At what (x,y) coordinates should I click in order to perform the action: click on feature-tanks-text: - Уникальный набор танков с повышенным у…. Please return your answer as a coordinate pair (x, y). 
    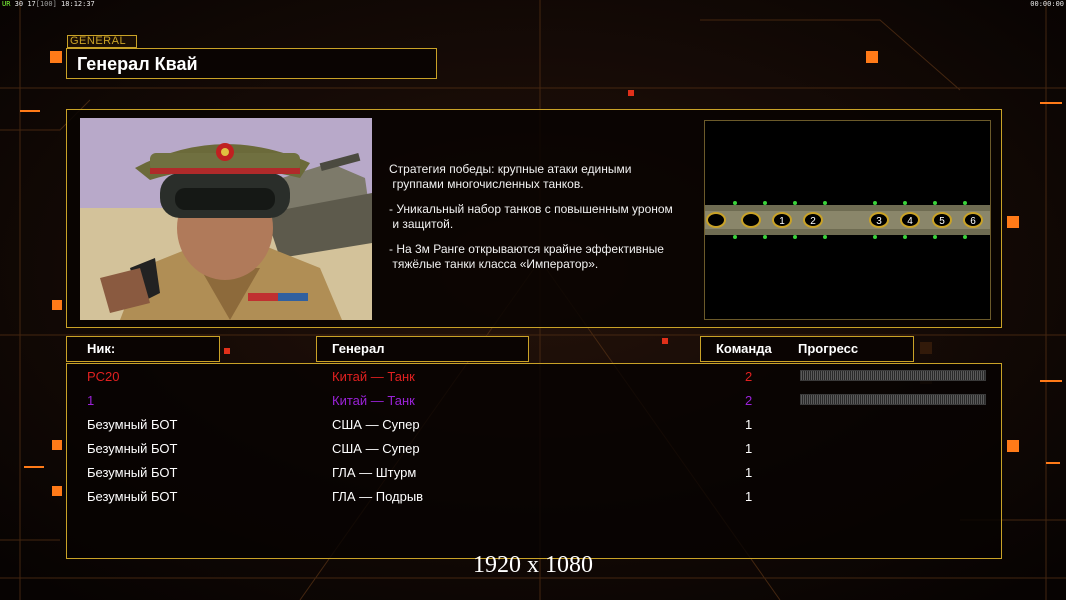
    Looking at the image, I should click on (545, 217).